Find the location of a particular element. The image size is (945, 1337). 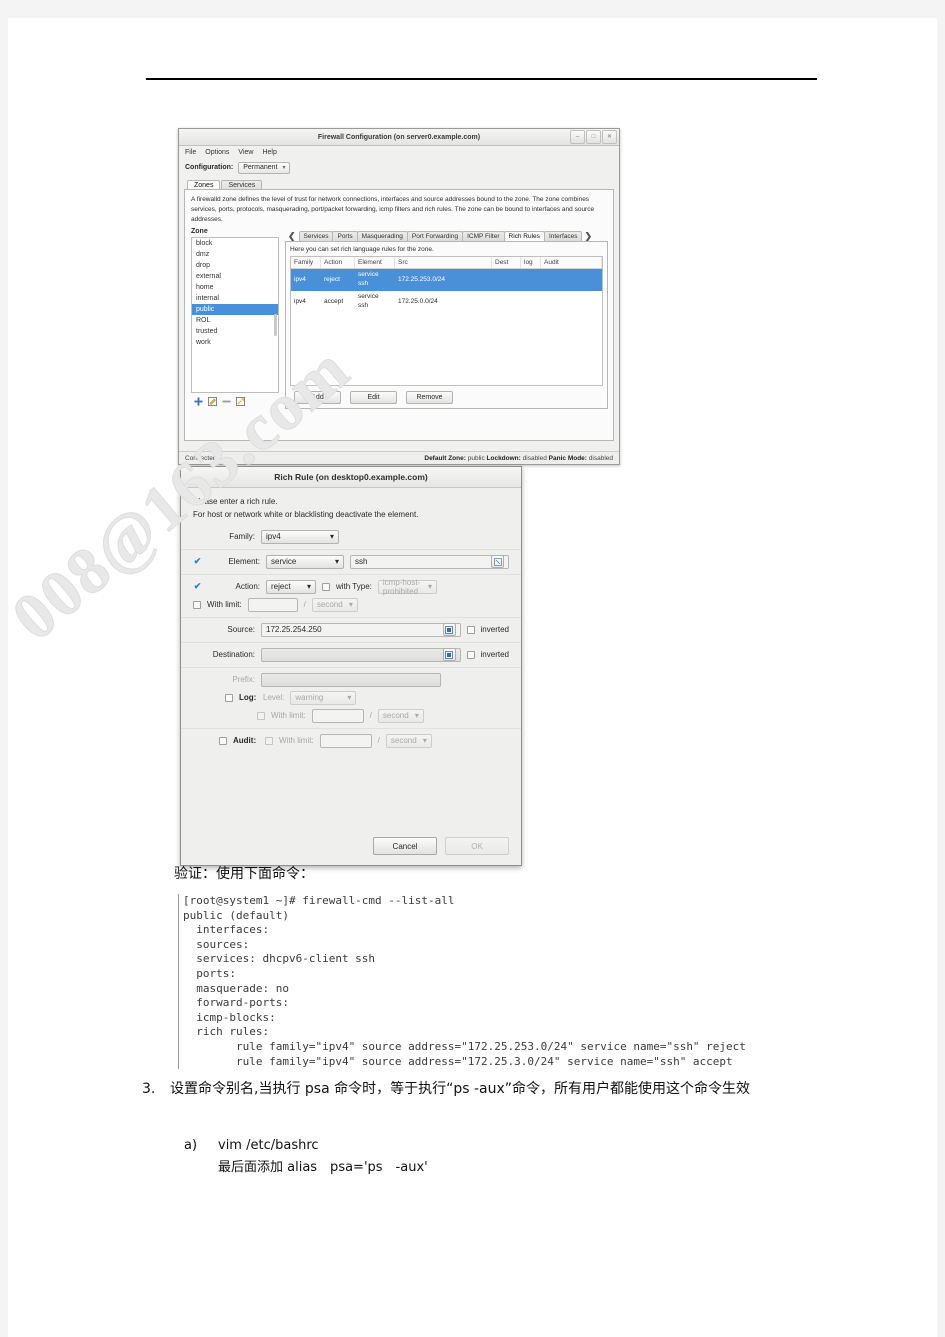

family-select: ipv4 ▾ is located at coordinates (300, 536).